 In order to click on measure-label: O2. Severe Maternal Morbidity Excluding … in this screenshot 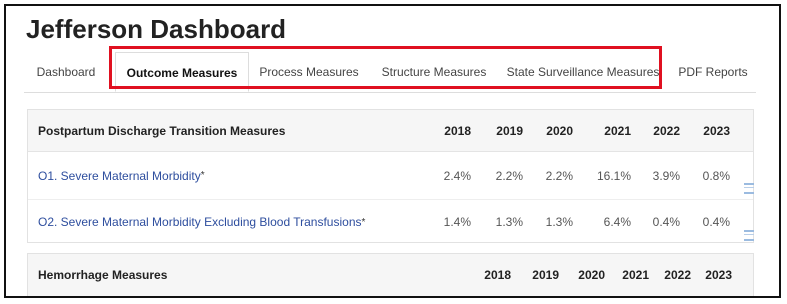, I will do `click(200, 222)`.